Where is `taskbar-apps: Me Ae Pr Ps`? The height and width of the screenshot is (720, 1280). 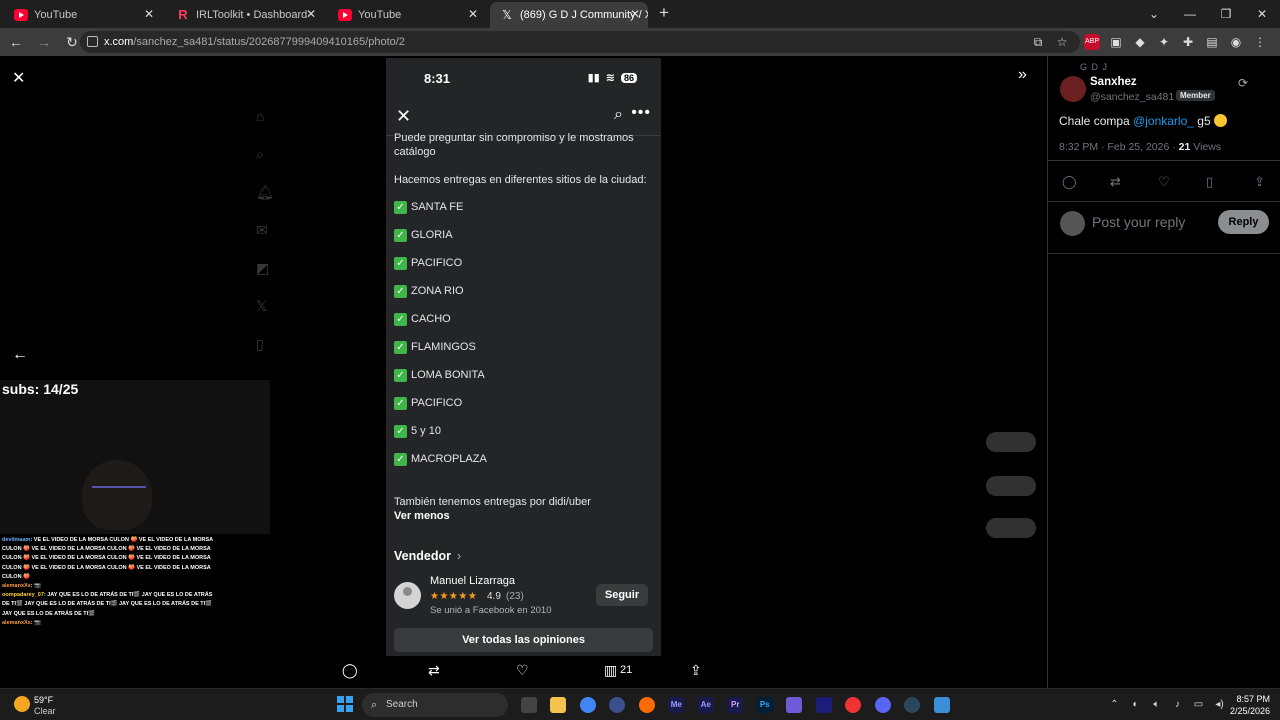 taskbar-apps: Me Ae Pr Ps is located at coordinates (735, 705).